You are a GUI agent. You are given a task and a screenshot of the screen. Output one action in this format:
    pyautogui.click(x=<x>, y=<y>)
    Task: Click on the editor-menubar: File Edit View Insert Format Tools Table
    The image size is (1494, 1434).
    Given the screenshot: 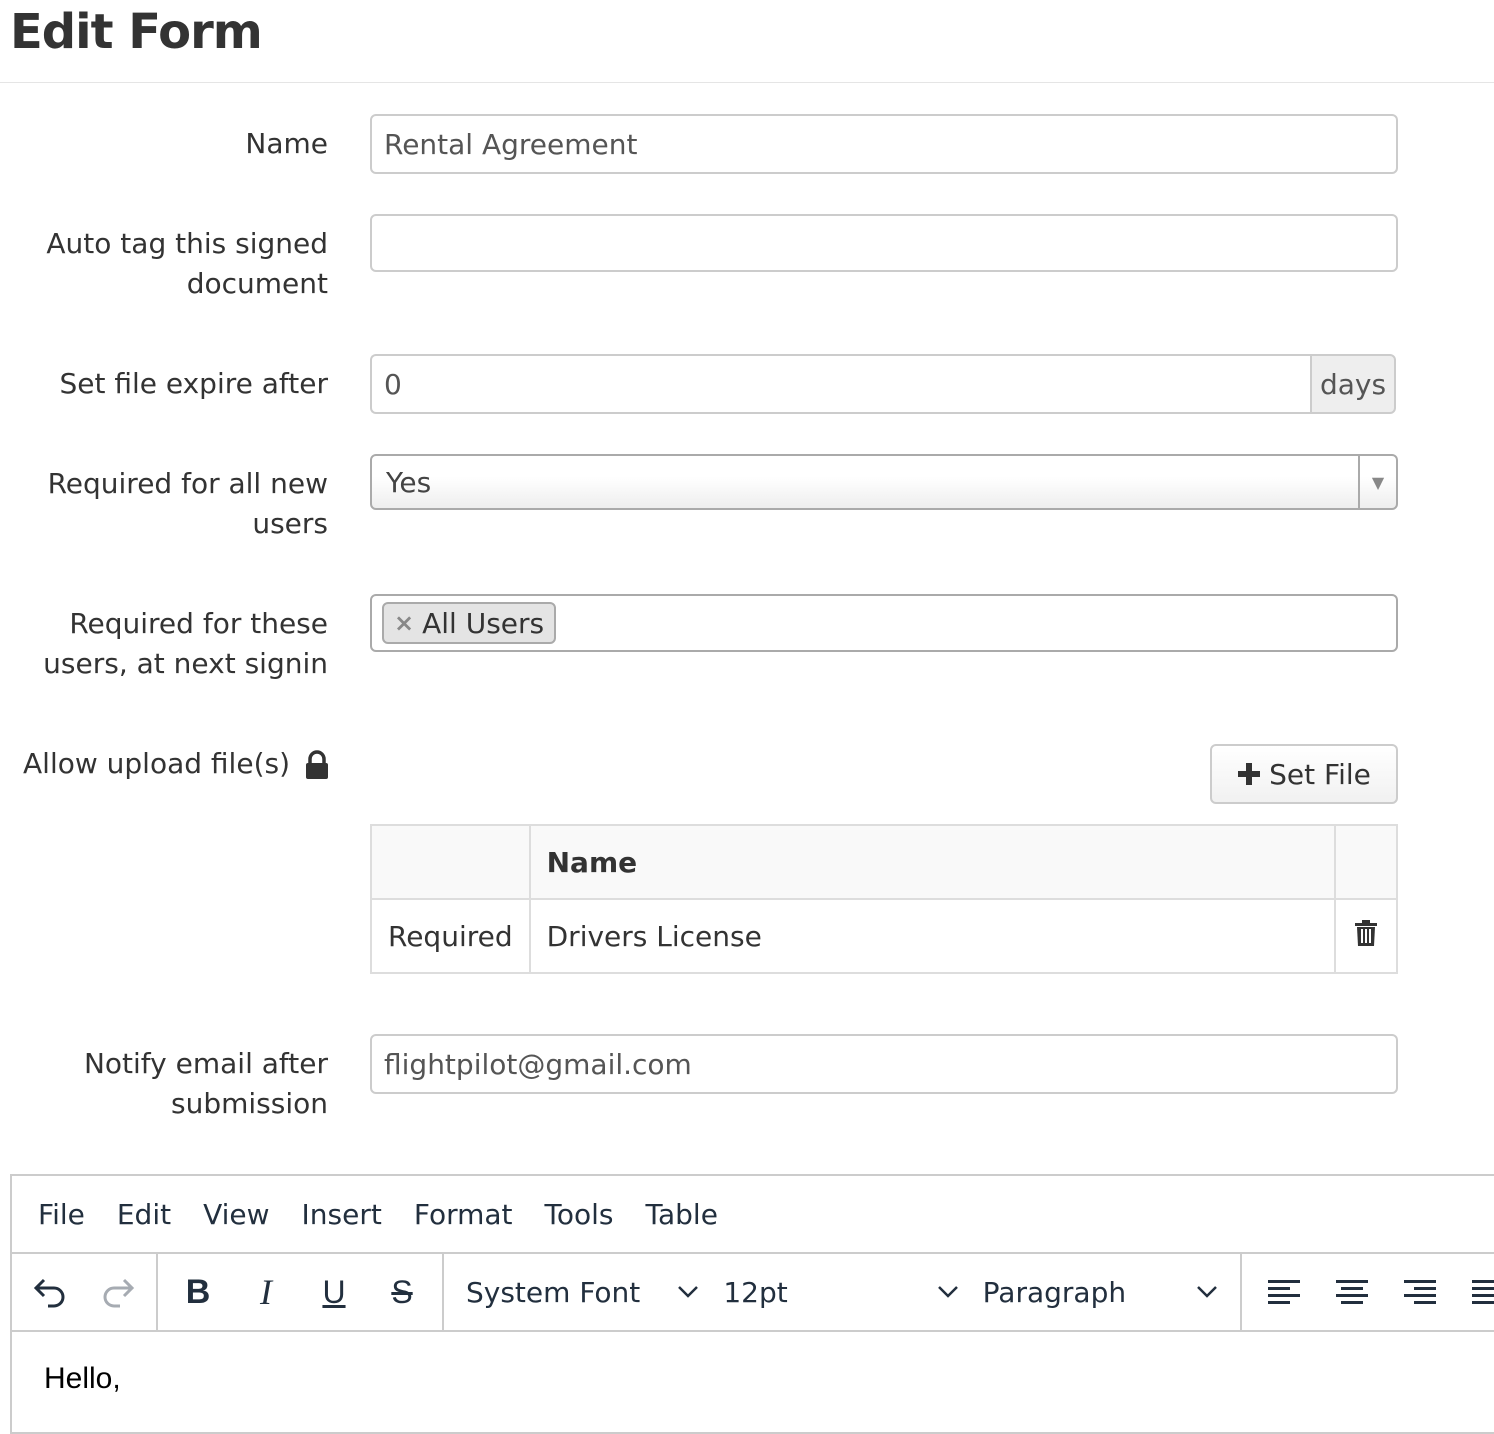 What is the action you would take?
    pyautogui.click(x=753, y=1215)
    